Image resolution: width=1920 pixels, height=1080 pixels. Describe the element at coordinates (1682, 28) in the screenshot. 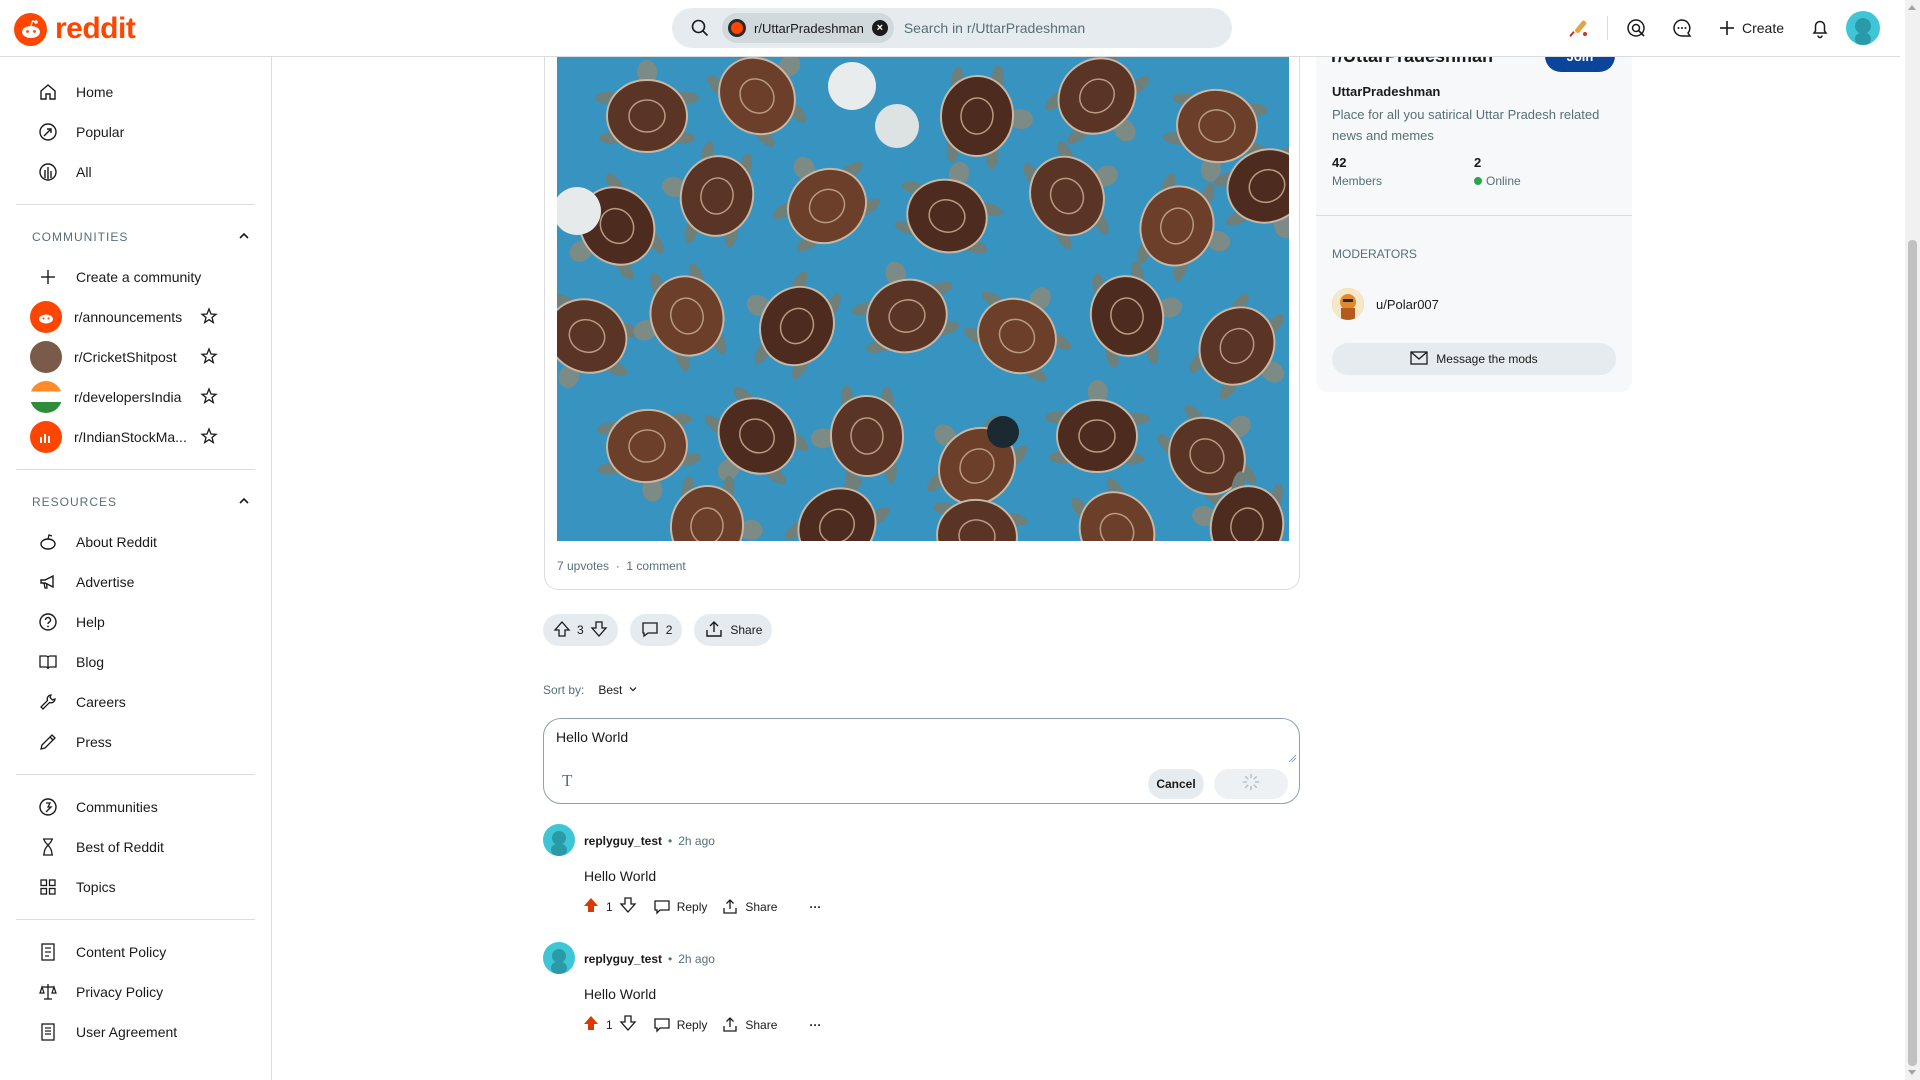

I see `chat-icon` at that location.